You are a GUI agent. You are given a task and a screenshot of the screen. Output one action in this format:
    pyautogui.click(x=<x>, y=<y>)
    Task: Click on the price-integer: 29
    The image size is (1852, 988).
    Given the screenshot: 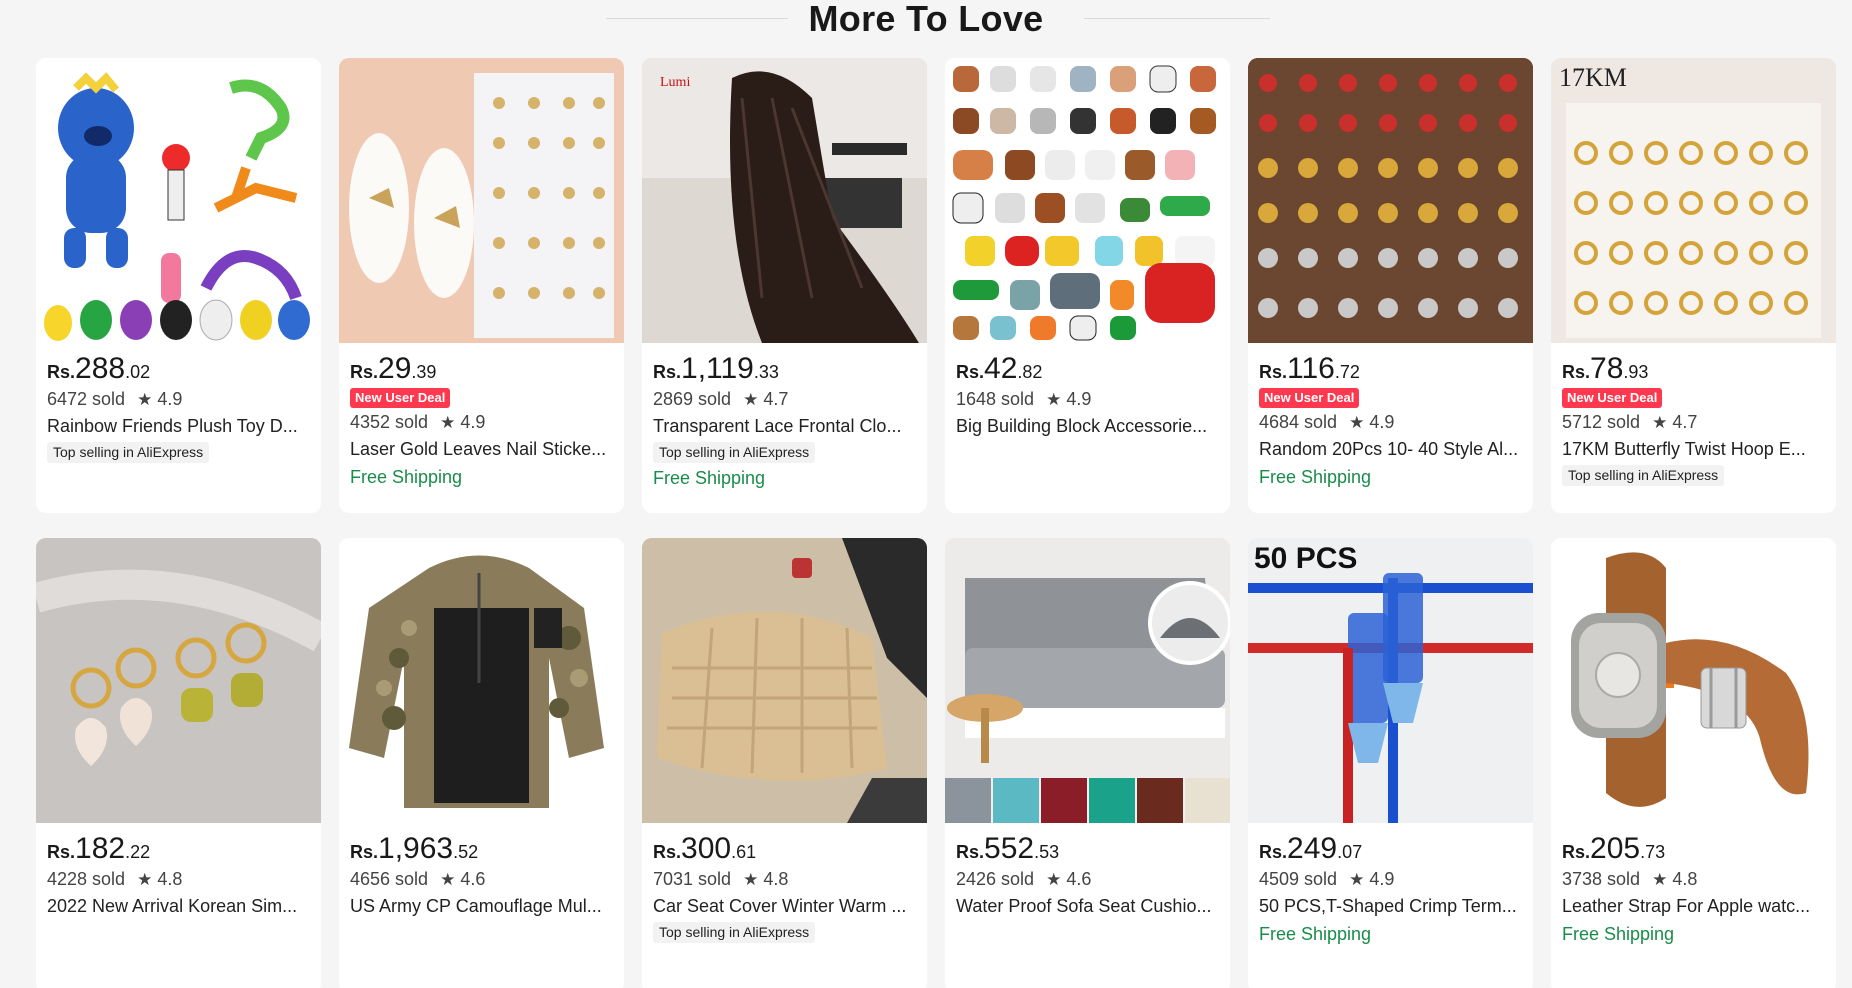 What is the action you would take?
    pyautogui.click(x=395, y=368)
    